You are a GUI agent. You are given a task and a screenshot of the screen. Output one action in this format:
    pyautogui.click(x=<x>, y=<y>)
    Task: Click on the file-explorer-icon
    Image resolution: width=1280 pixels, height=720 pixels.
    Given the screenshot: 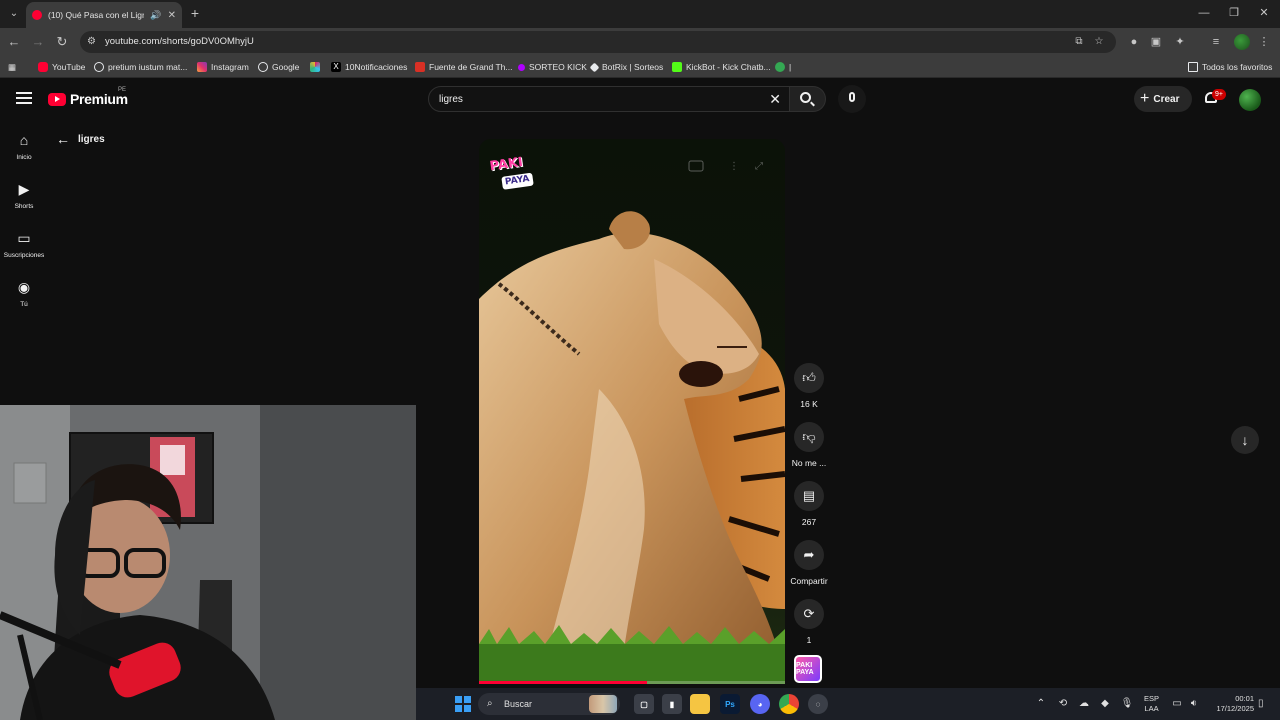 What is the action you would take?
    pyautogui.click(x=700, y=704)
    